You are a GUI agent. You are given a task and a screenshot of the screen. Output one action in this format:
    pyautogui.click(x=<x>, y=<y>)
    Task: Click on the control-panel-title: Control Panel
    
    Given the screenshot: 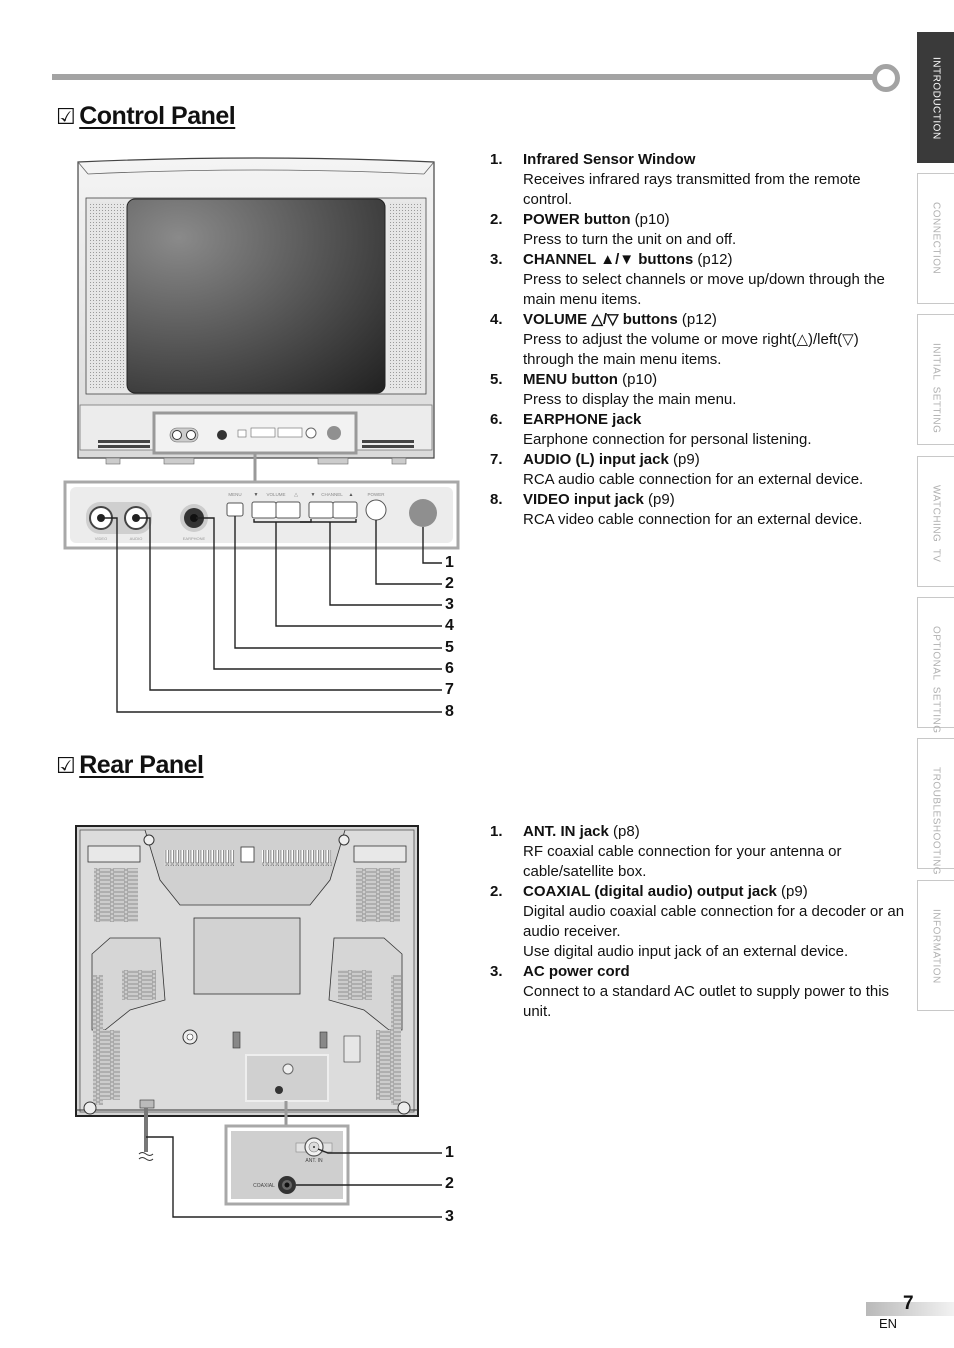 What is the action you would take?
    pyautogui.click(x=157, y=116)
    